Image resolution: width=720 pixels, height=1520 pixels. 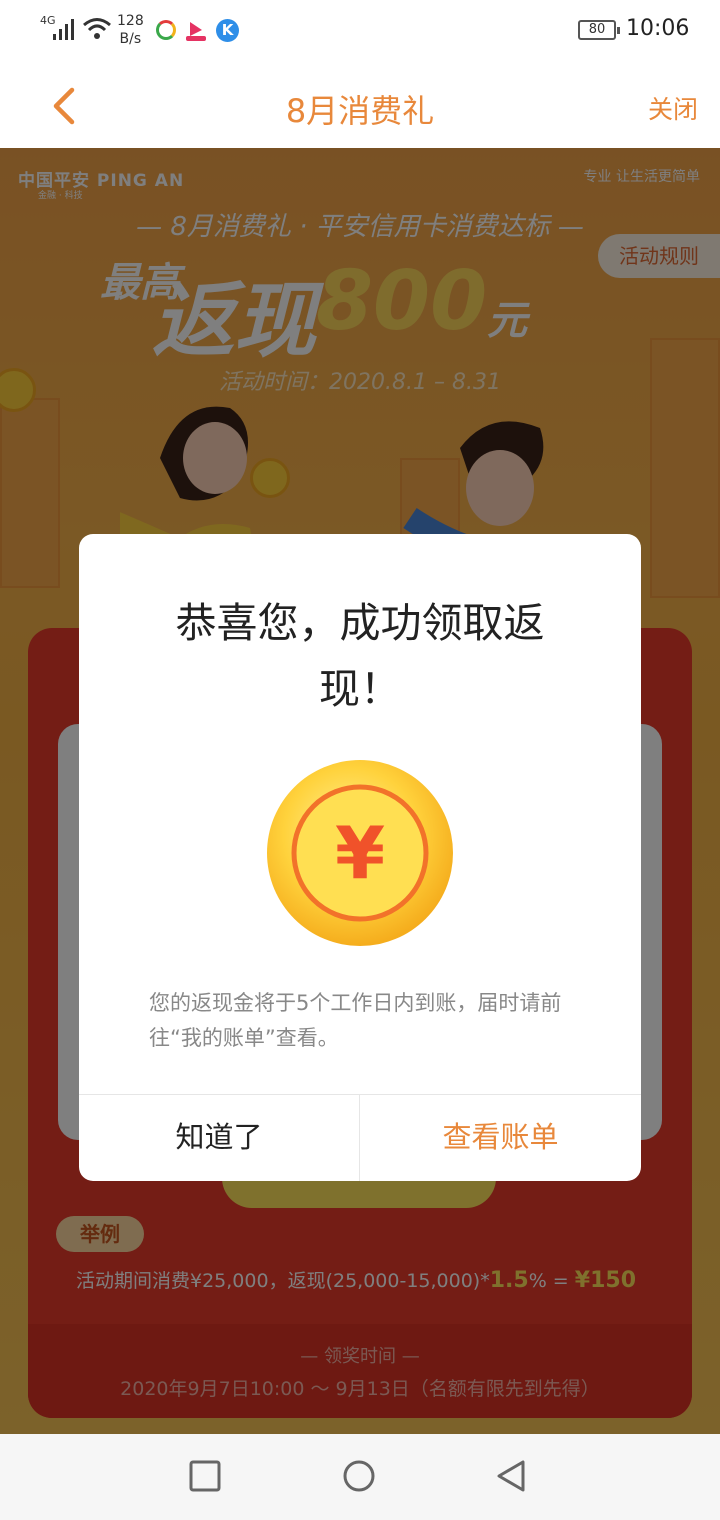 I want to click on close-button: 关闭, so click(x=673, y=108).